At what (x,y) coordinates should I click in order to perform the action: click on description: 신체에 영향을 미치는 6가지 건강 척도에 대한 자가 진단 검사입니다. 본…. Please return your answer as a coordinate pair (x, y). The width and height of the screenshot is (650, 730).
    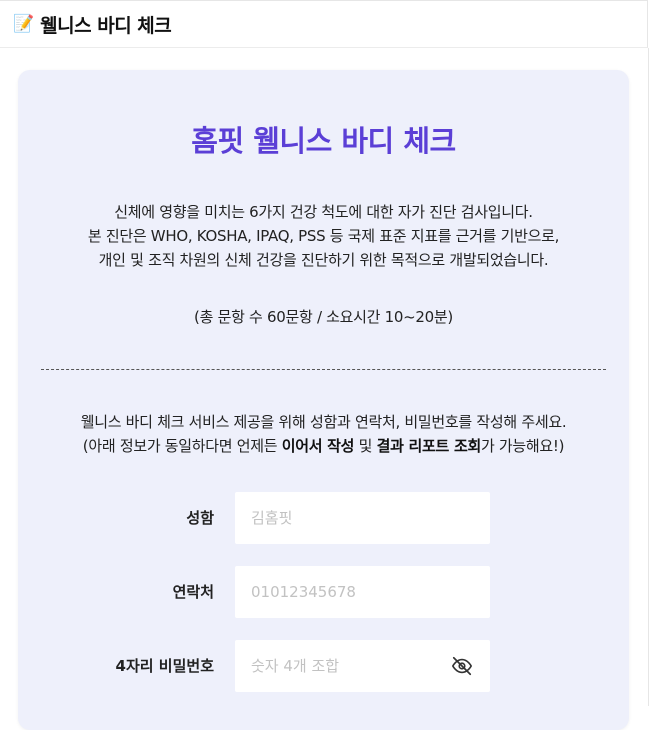
    Looking at the image, I should click on (323, 236).